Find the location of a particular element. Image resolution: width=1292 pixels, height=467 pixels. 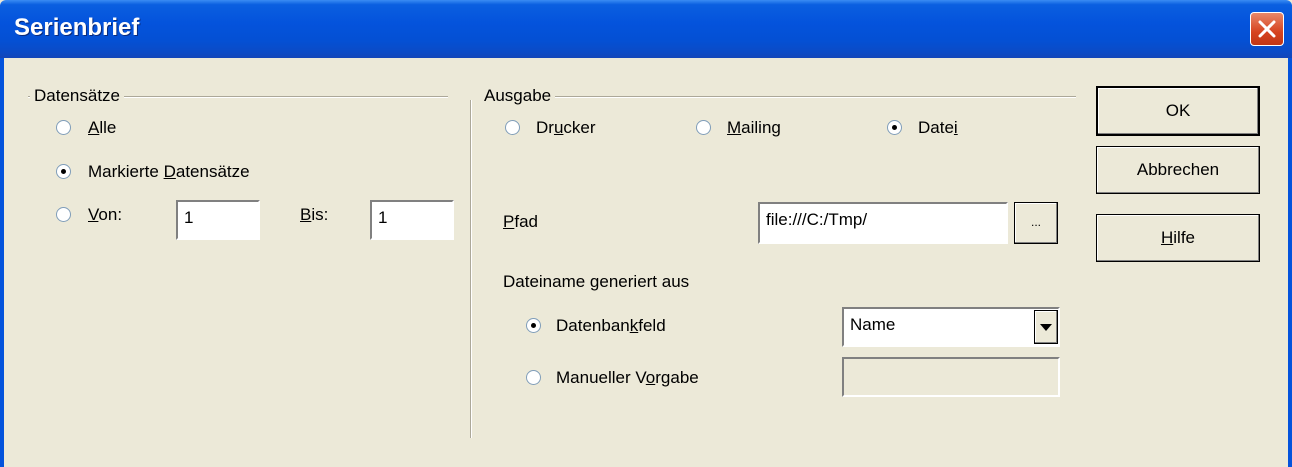

bis-label: Bis: is located at coordinates (314, 214).